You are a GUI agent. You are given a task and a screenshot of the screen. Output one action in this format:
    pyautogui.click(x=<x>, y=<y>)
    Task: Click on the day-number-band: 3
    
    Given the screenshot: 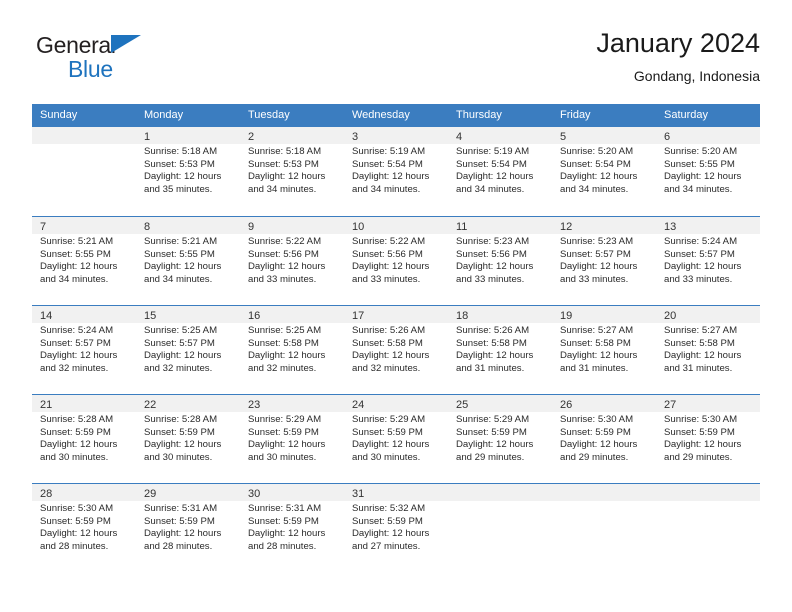 What is the action you would take?
    pyautogui.click(x=396, y=135)
    